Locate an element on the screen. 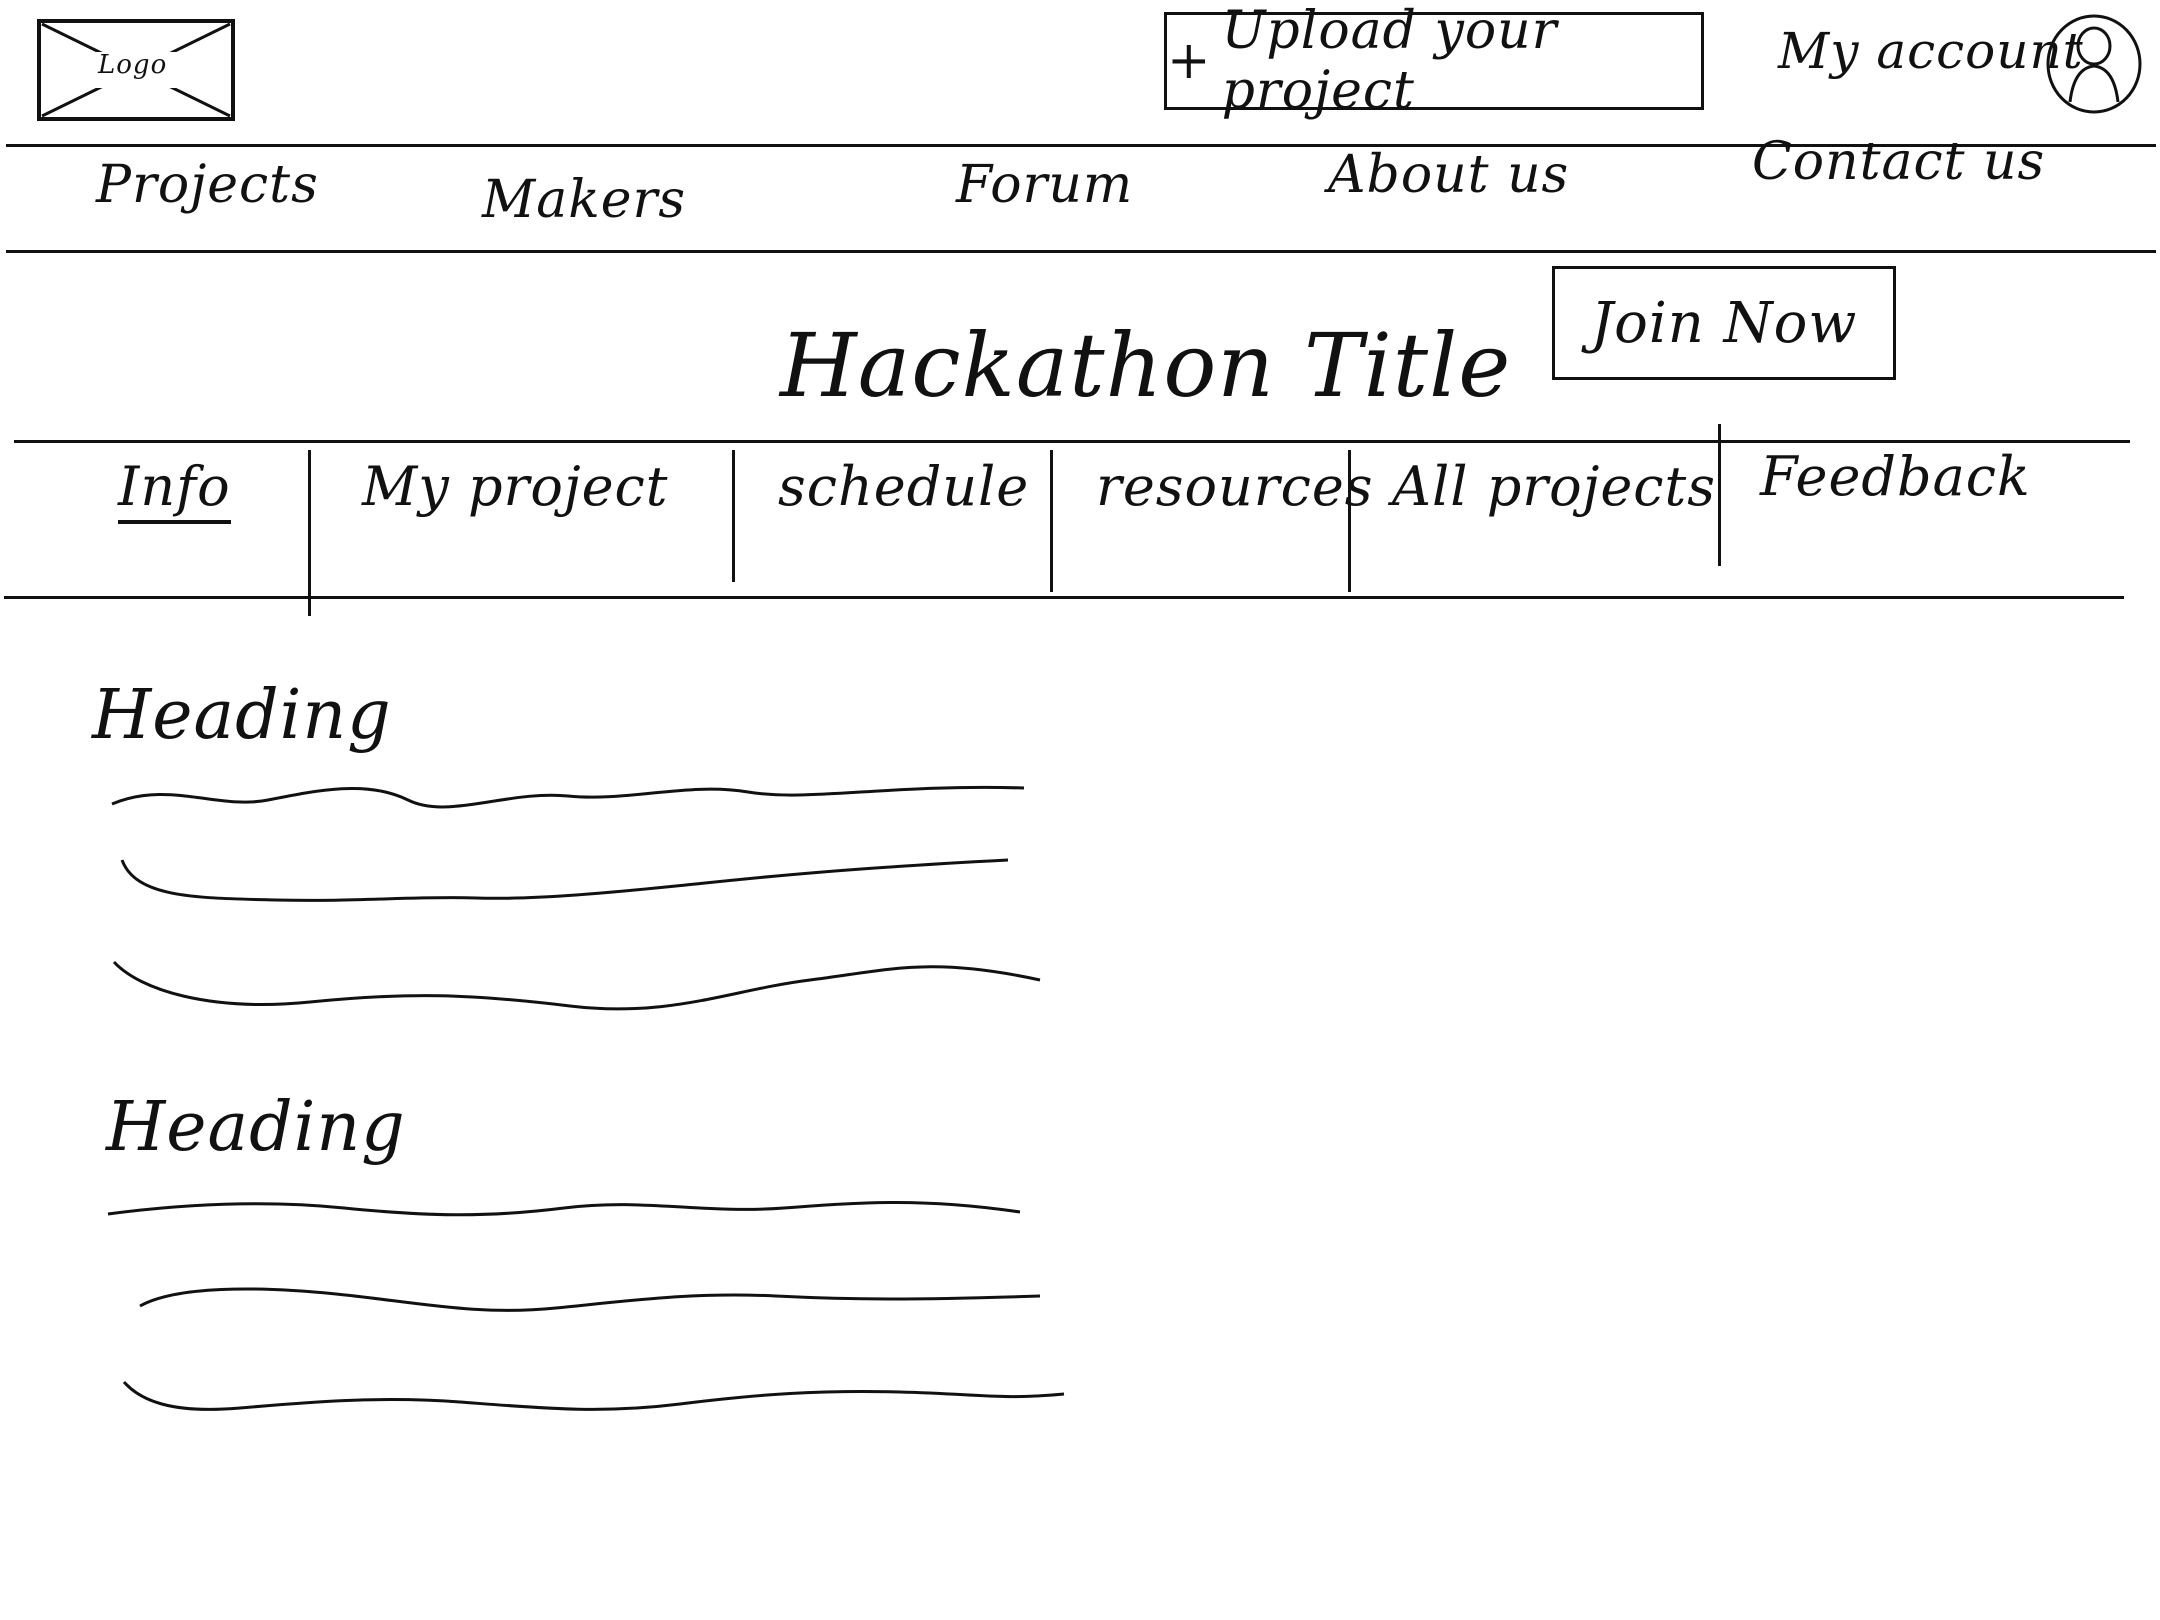 Image resolution: width=2160 pixels, height=1620 pixels. plus-icon: + is located at coordinates (1189, 61).